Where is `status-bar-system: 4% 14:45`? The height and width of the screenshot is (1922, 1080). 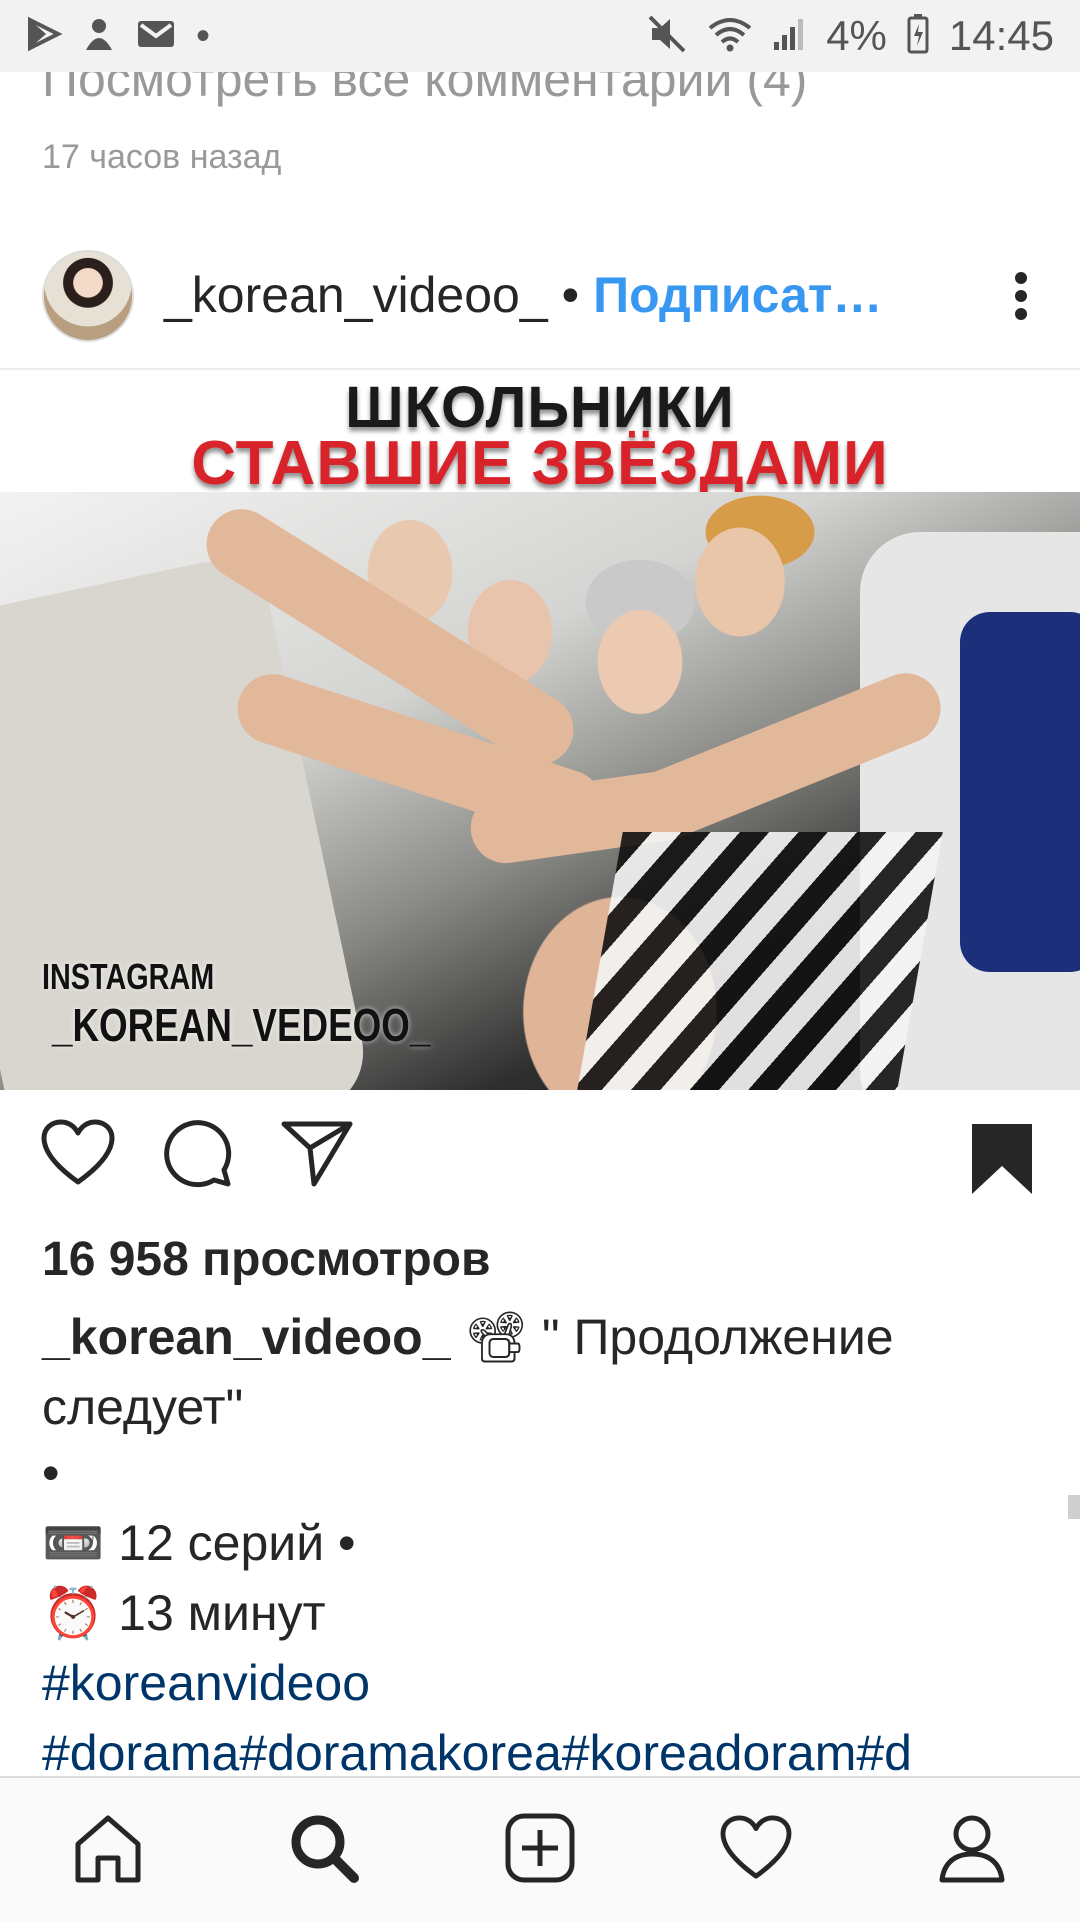
status-bar-system: 4% 14:45 is located at coordinates (851, 36).